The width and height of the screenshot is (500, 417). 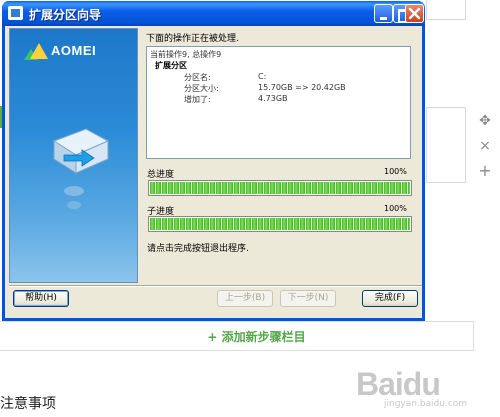 I want to click on prev-button: 上一步(B), so click(x=245, y=298).